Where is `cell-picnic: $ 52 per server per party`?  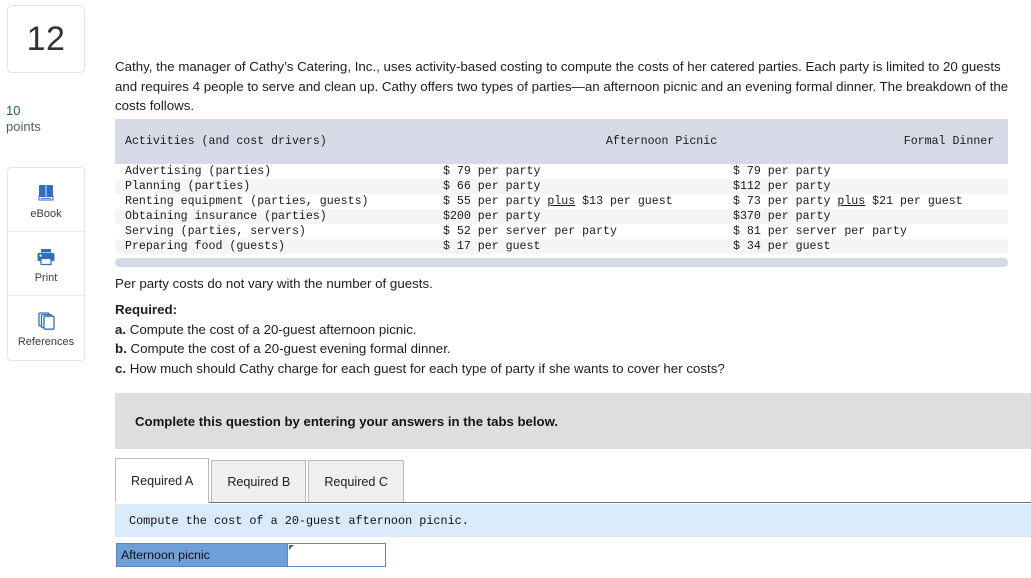 cell-picnic: $ 52 per server per party is located at coordinates (530, 231).